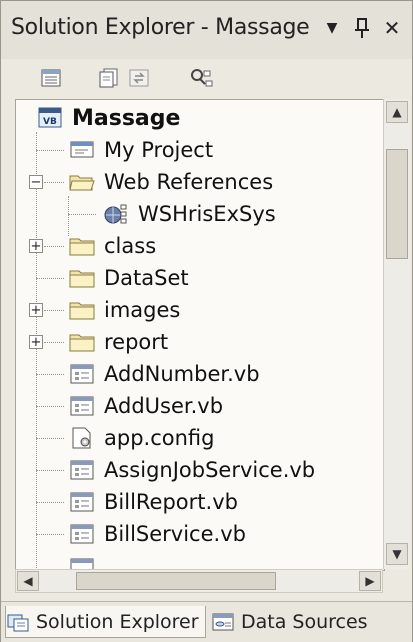  Describe the element at coordinates (397, 554) in the screenshot. I see `scroll-down-button: ▼` at that location.